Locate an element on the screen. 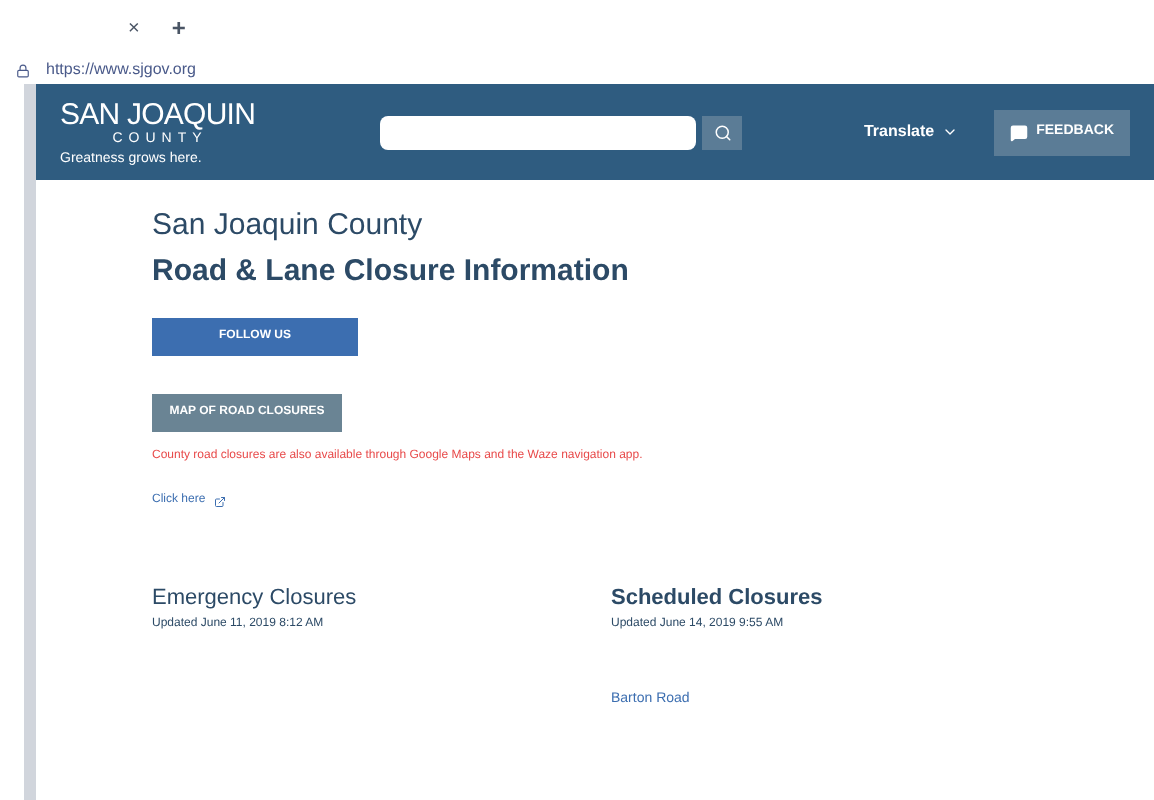 The height and width of the screenshot is (800, 1154). lock-icon is located at coordinates (23, 70).